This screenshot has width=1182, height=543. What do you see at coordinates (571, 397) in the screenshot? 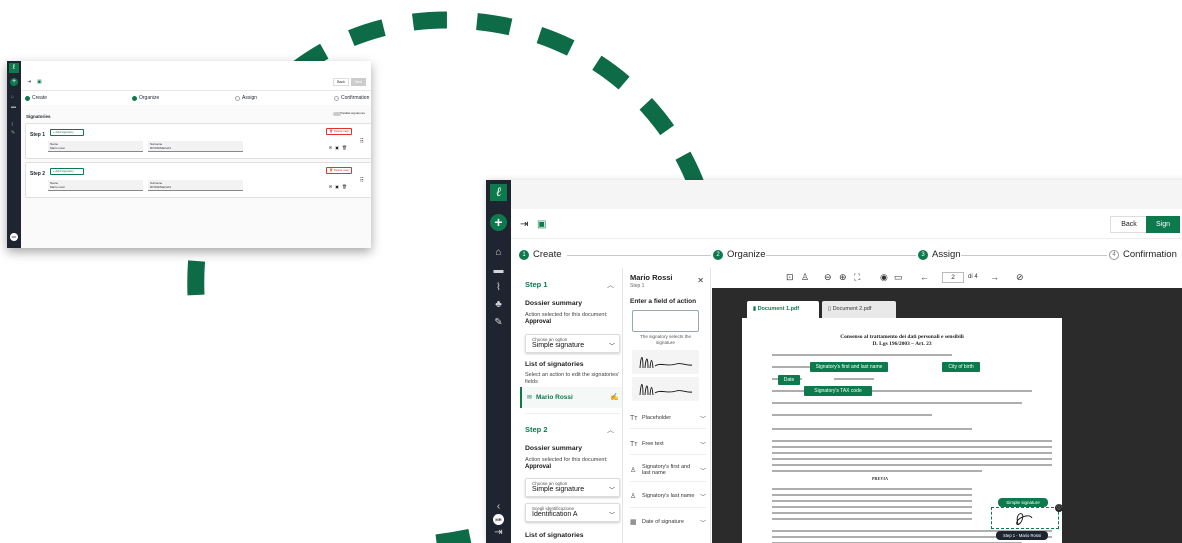
I see `signatory-item: ✉ Mario Rossi ✍` at bounding box center [571, 397].